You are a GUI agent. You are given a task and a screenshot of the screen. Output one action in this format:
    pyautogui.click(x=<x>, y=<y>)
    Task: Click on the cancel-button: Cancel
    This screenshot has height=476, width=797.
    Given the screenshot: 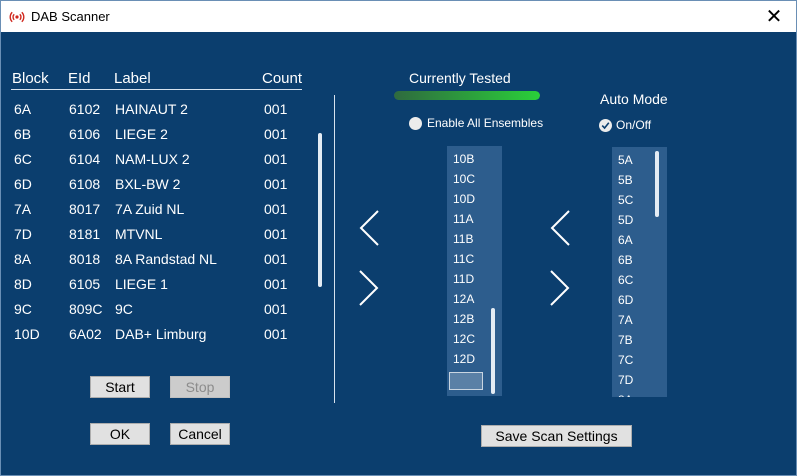 What is the action you would take?
    pyautogui.click(x=200, y=434)
    